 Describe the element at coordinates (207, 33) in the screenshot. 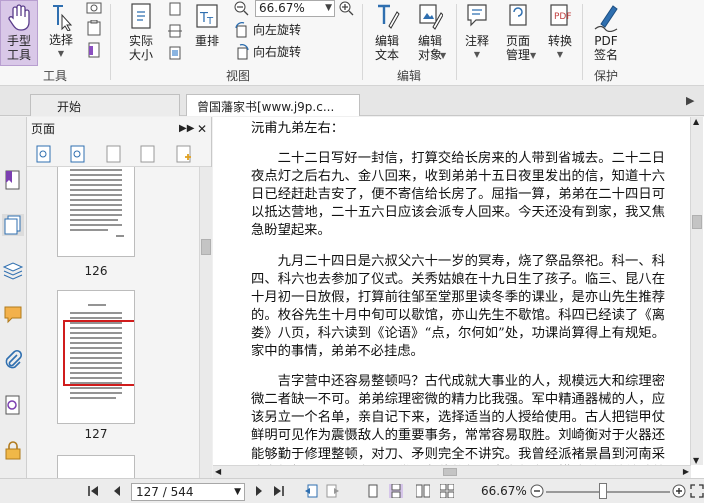

I see `reflow-button: T T 重排` at that location.